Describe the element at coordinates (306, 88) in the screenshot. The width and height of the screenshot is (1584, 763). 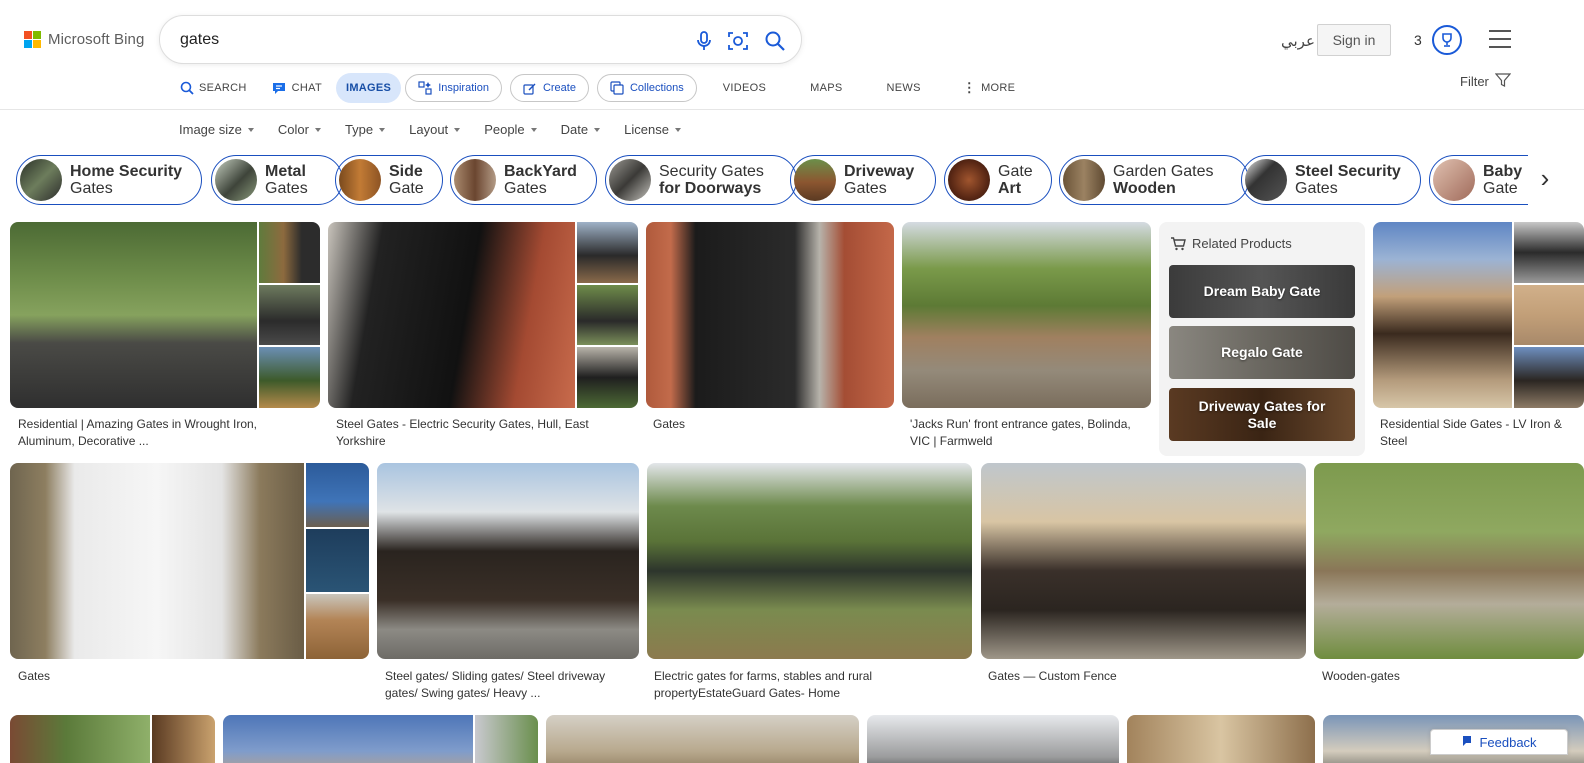
I see `tab-chat-label: CHAT` at that location.